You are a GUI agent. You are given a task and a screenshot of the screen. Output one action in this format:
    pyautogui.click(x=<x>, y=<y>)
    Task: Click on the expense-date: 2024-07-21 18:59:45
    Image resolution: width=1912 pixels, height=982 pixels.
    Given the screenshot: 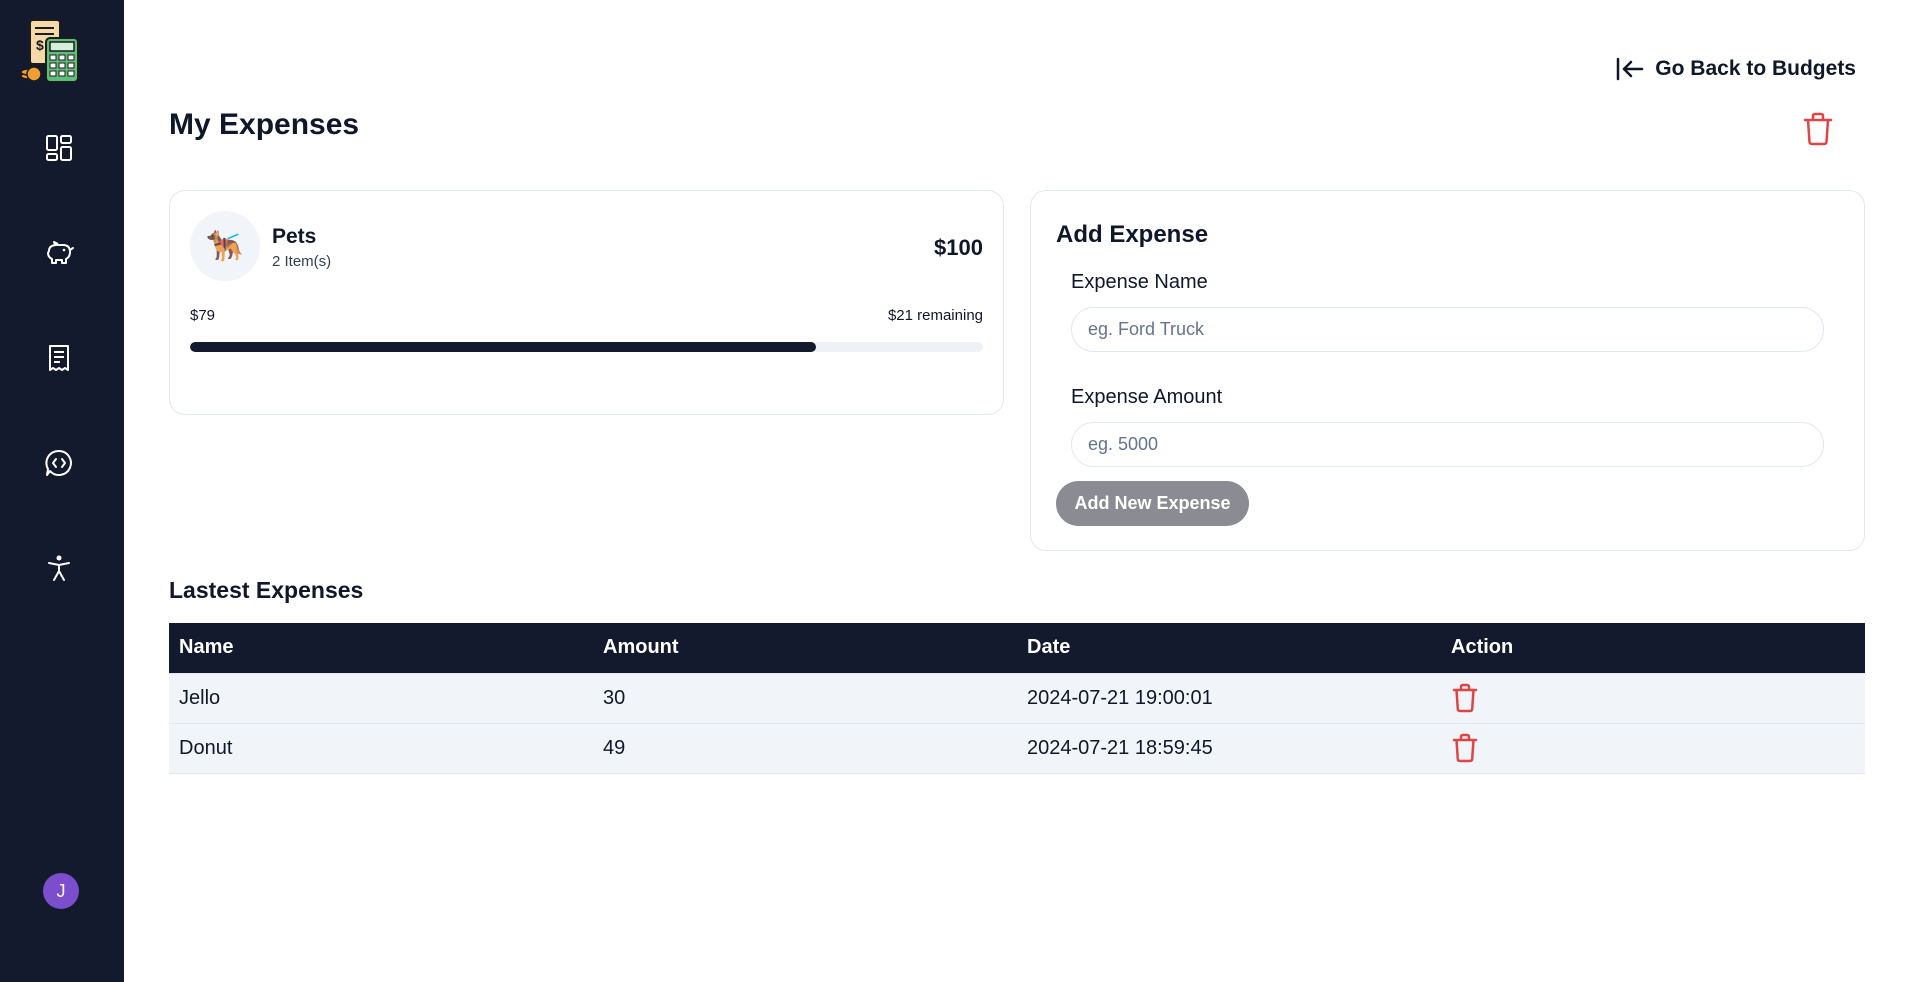 What is the action you would take?
    pyautogui.click(x=1229, y=748)
    